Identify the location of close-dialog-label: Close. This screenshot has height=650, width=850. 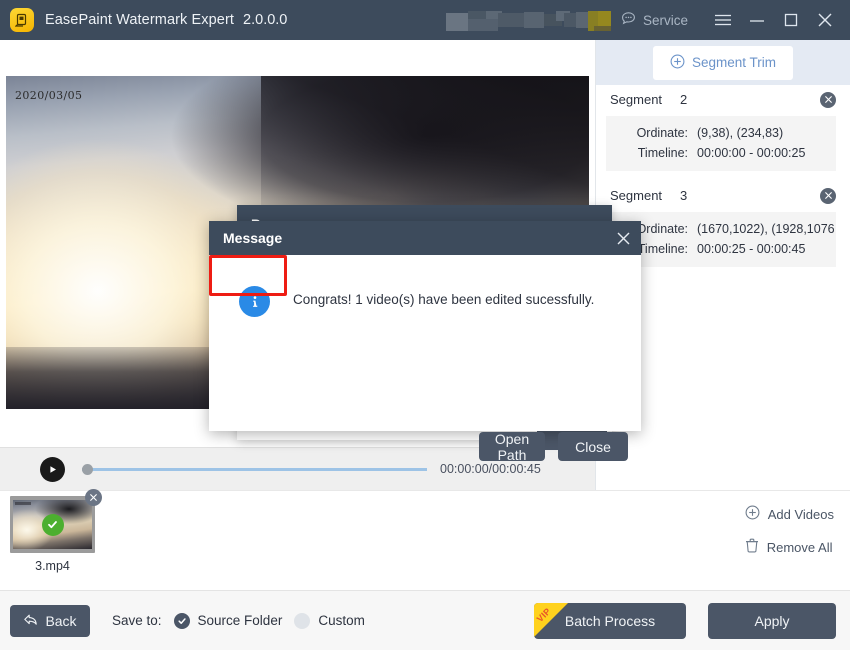
(593, 446).